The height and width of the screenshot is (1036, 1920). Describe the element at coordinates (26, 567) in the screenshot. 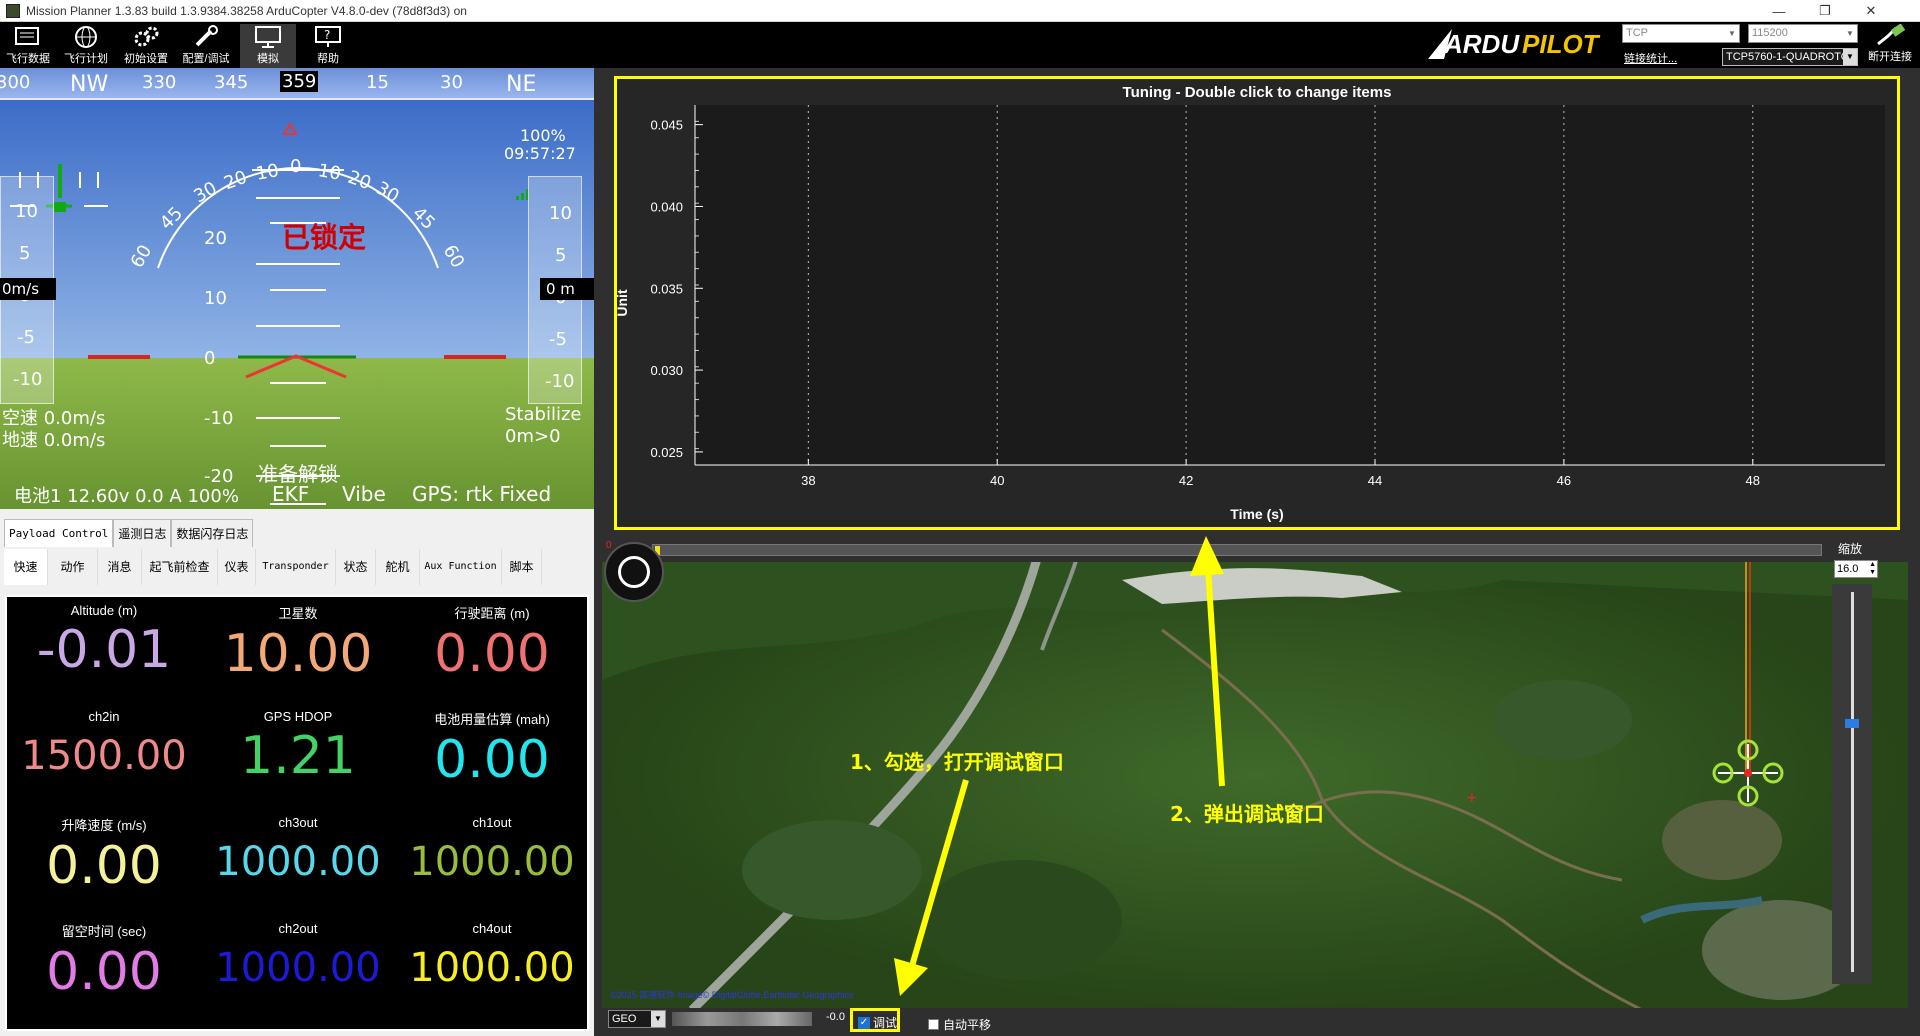

I see `tab-quick: 快速` at that location.